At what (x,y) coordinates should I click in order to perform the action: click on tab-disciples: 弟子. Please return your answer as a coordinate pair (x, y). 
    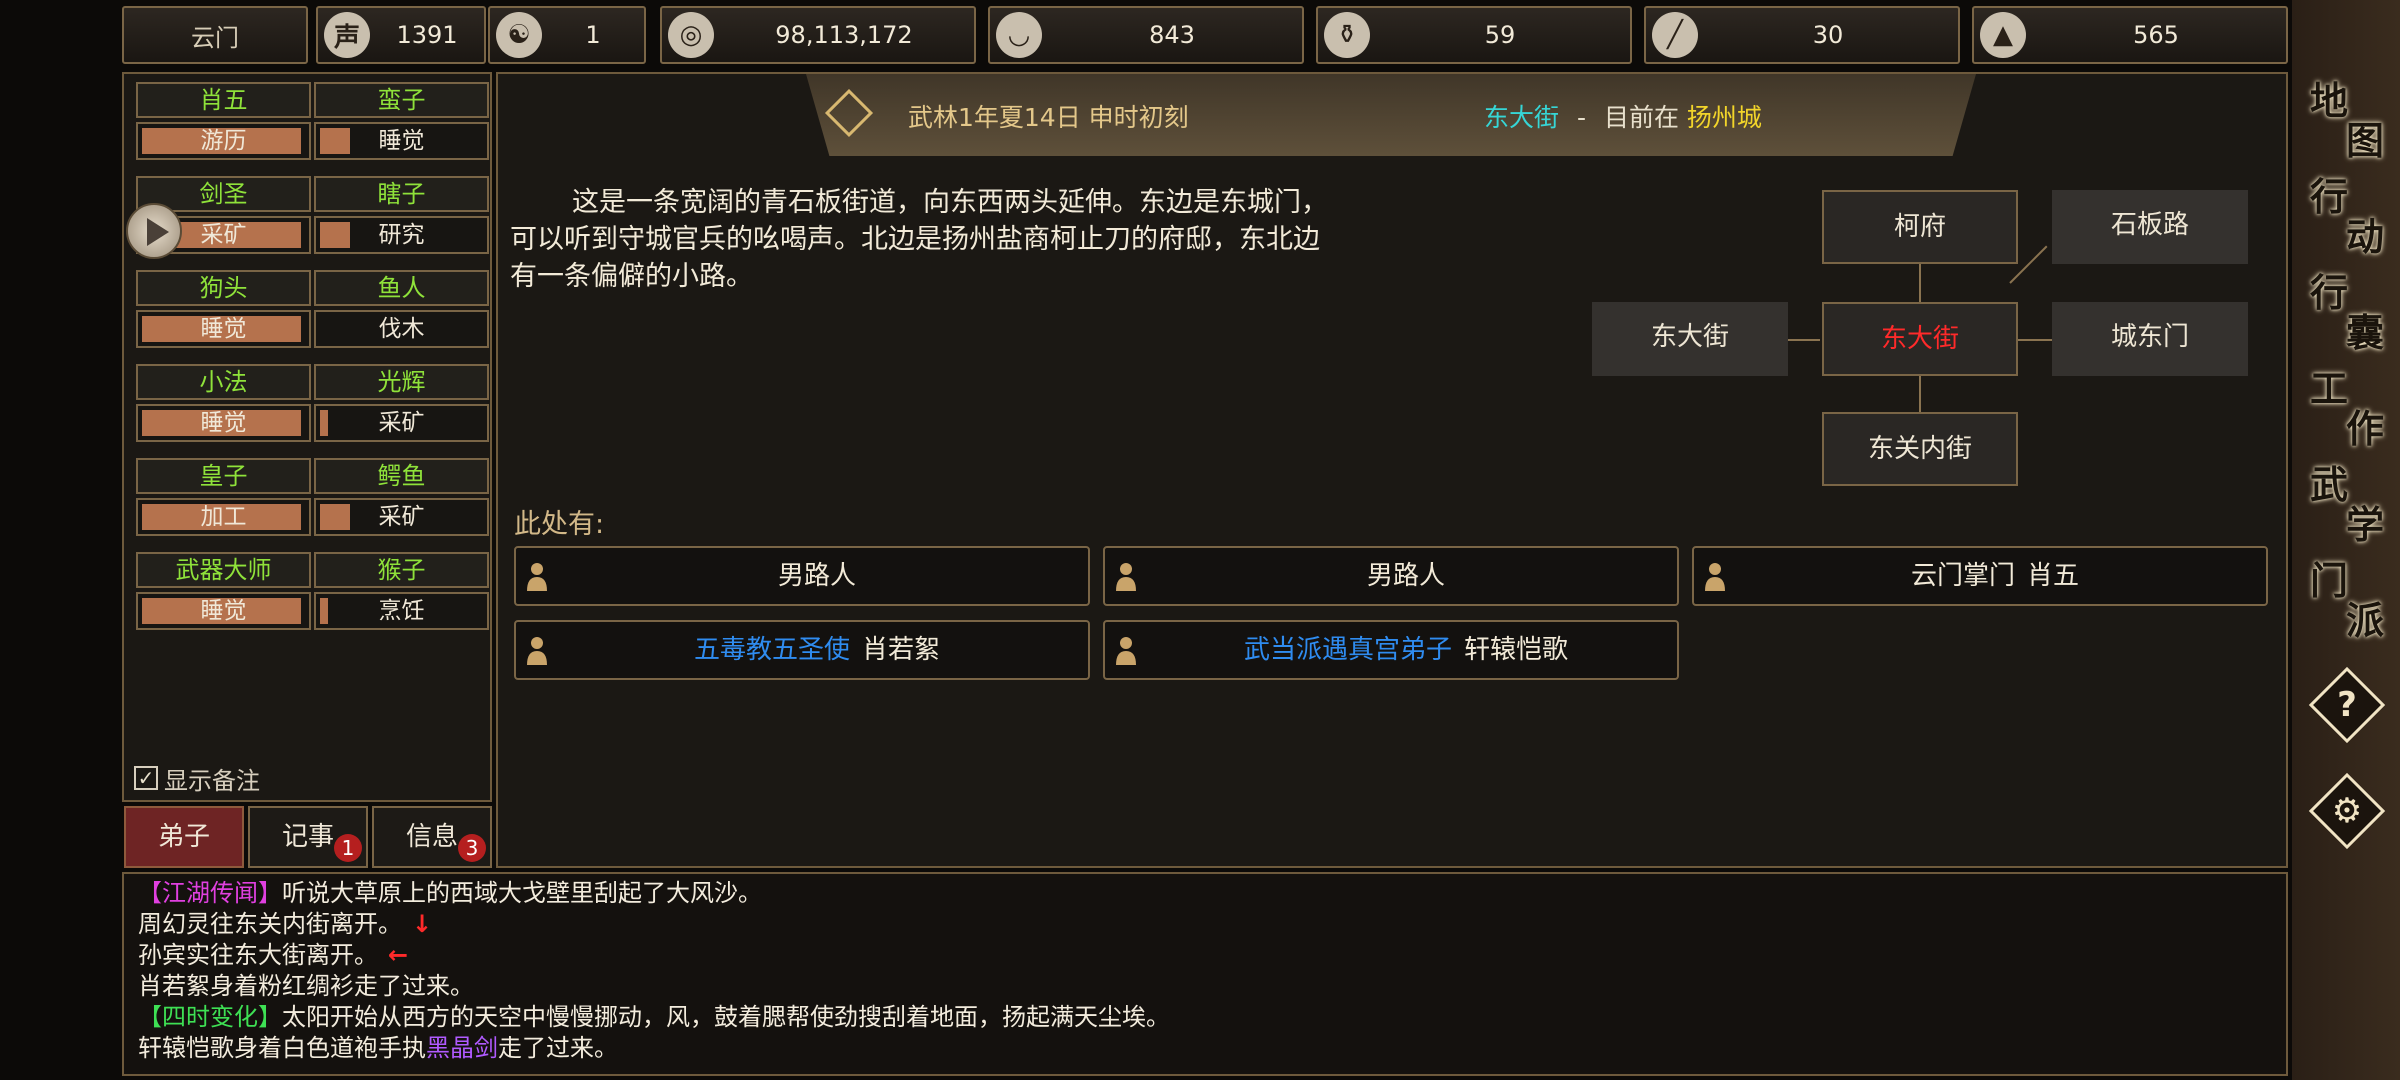
    Looking at the image, I should click on (184, 837).